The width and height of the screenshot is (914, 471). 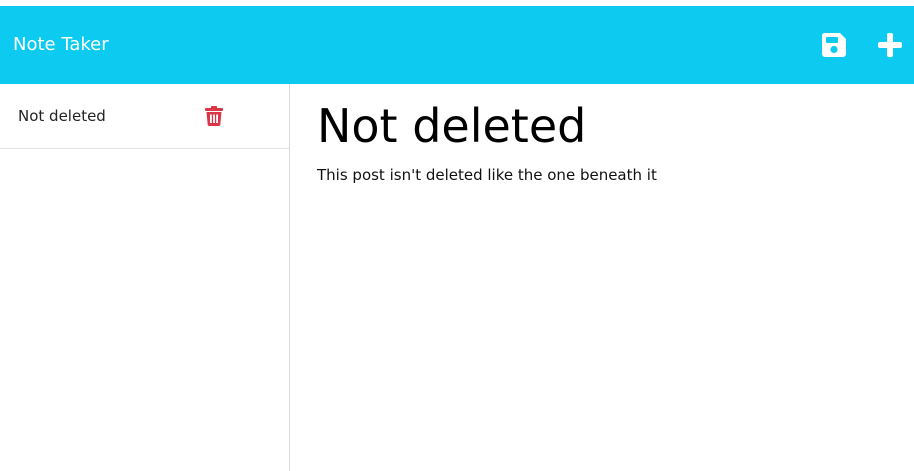 I want to click on note-item-label: Not deleted, so click(x=62, y=116).